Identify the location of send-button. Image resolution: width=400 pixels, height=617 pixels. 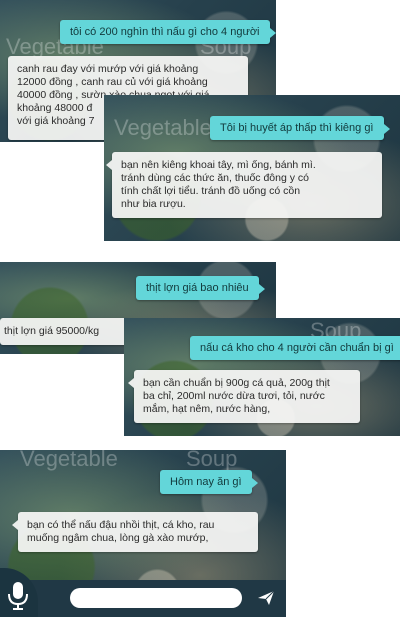
(266, 600).